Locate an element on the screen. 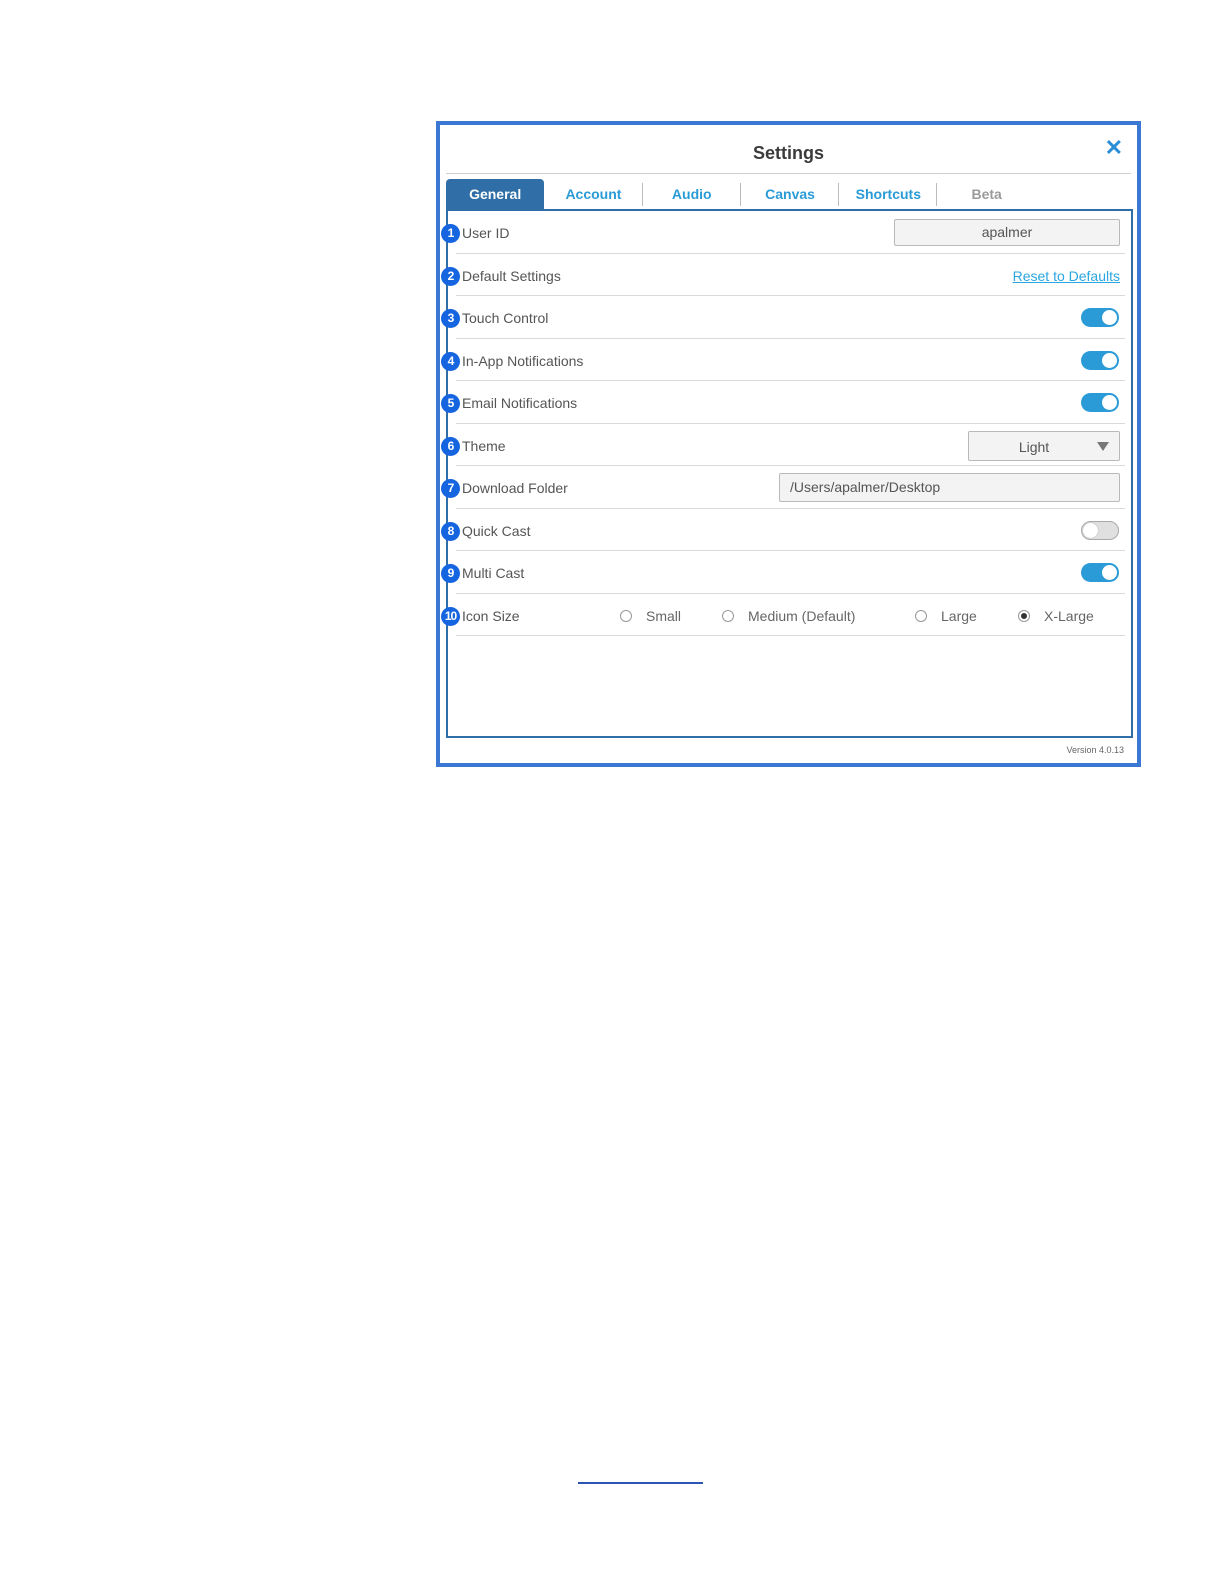 This screenshot has width=1224, height=1584. radio-label: Large is located at coordinates (959, 615).